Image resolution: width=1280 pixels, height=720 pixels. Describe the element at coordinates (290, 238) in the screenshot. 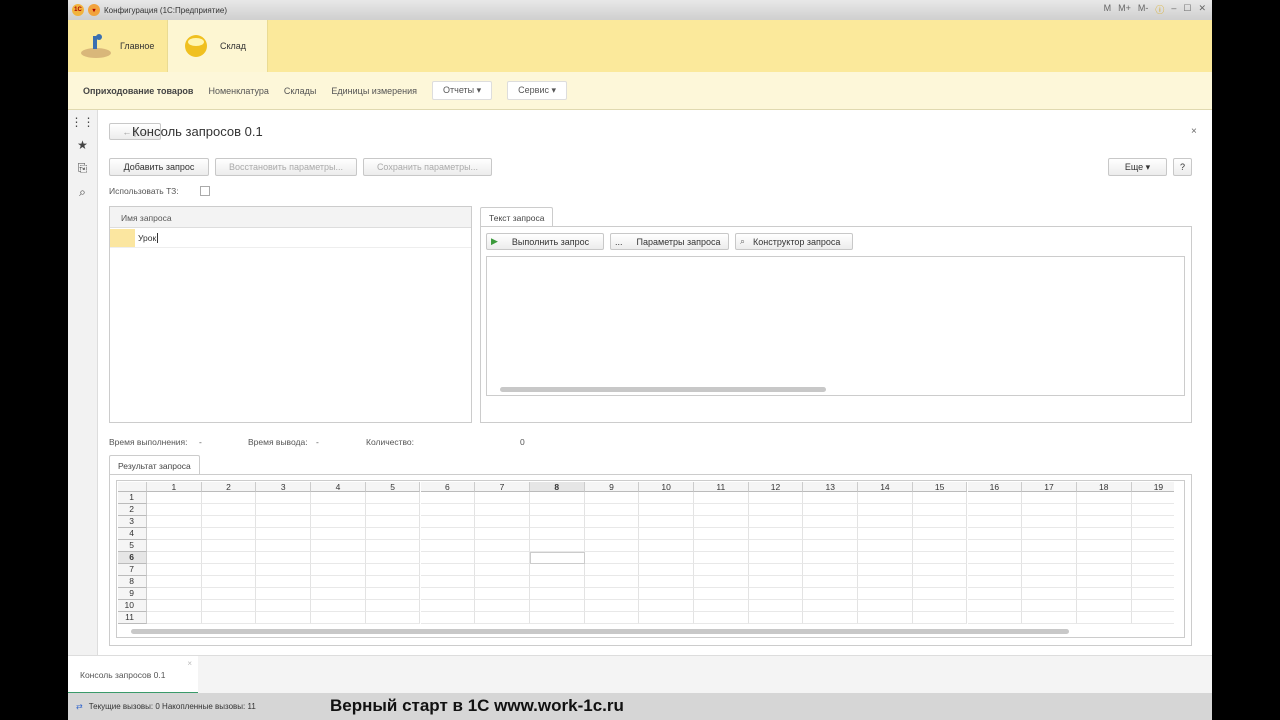

I see `table-row: Урок` at that location.